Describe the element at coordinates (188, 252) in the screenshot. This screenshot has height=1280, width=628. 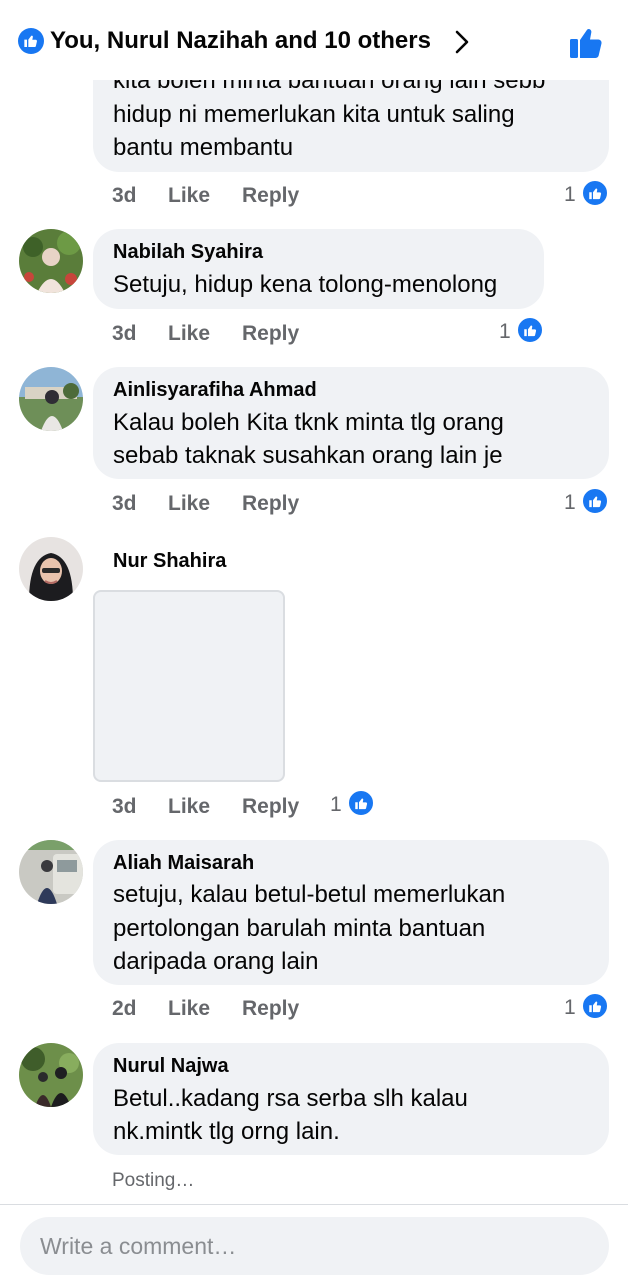
I see `comment-author: Nabilah Syahira` at that location.